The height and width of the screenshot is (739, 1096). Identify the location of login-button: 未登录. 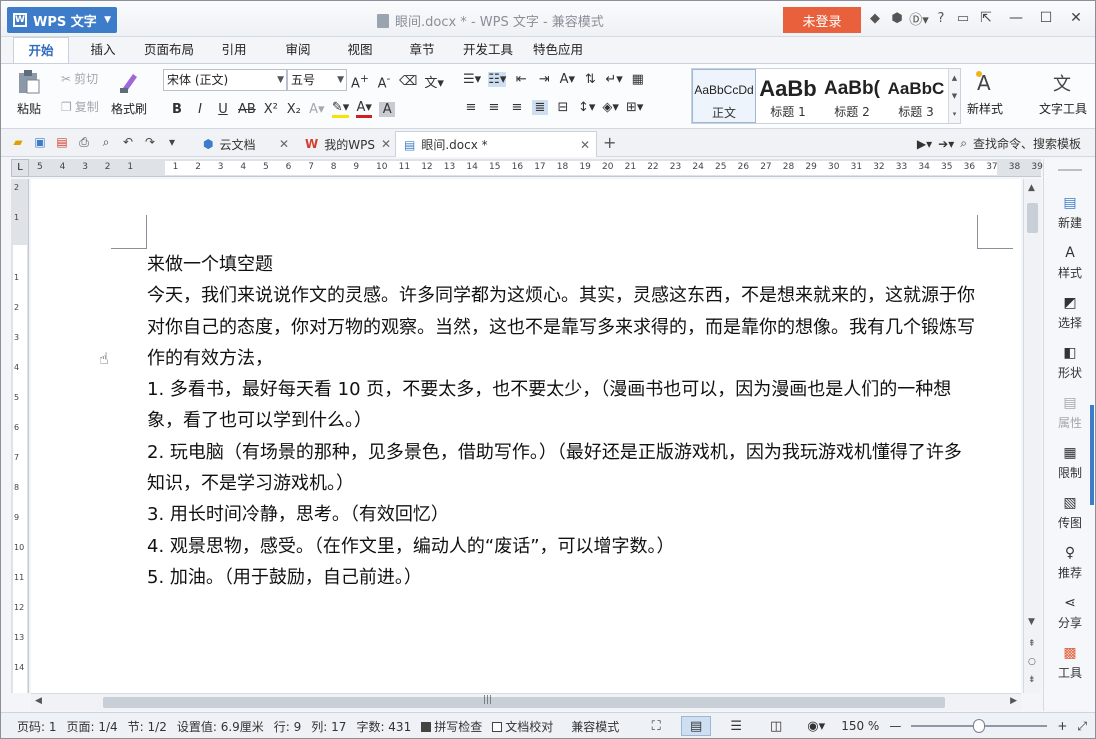
(822, 20).